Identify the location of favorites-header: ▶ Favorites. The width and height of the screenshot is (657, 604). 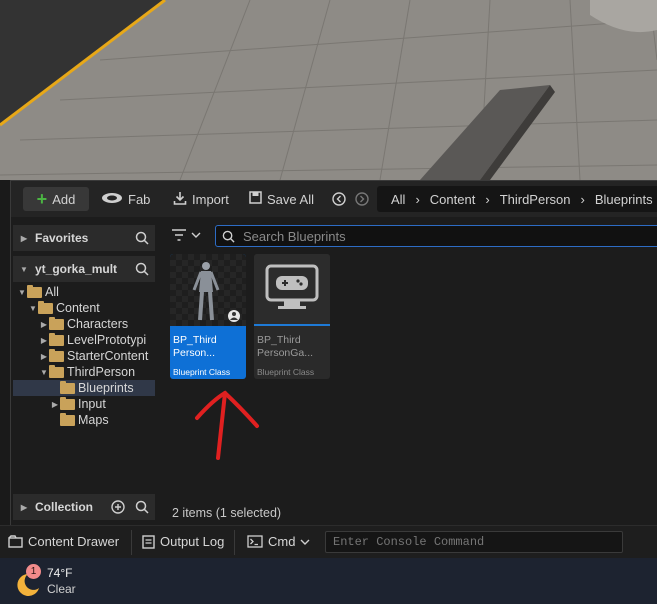
(84, 238).